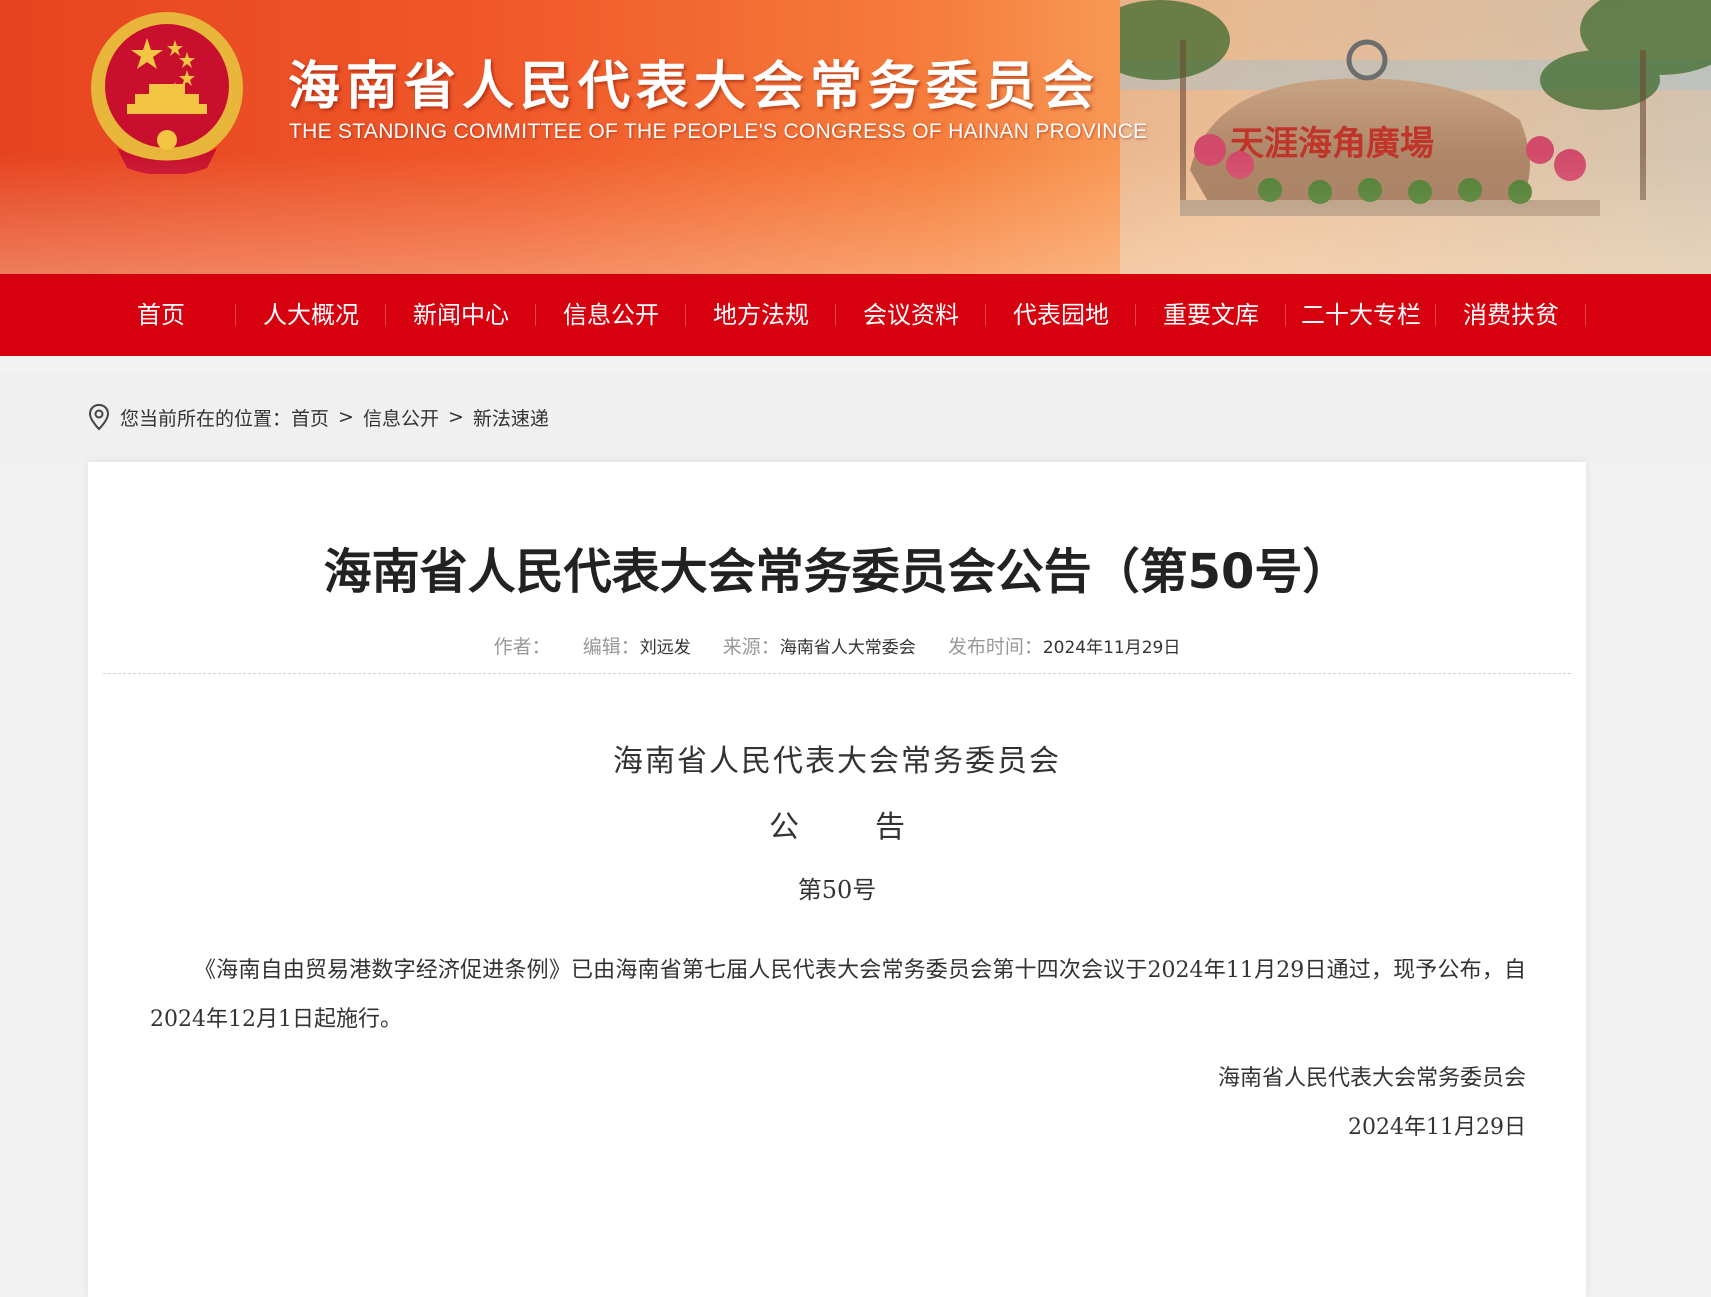  What do you see at coordinates (751, 647) in the screenshot?
I see `meta-source-label: 来源：` at bounding box center [751, 647].